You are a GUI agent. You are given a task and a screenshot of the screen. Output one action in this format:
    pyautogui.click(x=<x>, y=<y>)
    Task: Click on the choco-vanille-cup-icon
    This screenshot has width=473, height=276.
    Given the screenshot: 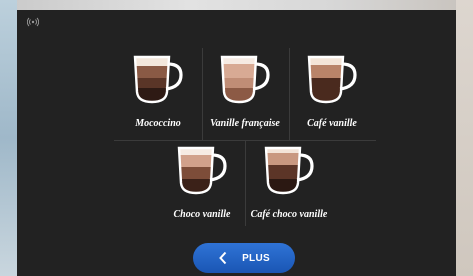 What is the action you would take?
    pyautogui.click(x=202, y=170)
    